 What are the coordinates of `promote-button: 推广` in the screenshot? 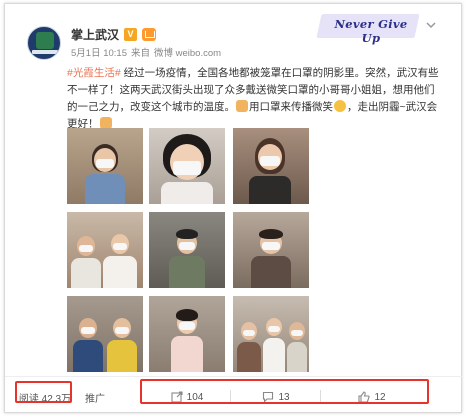 It's located at (95, 397).